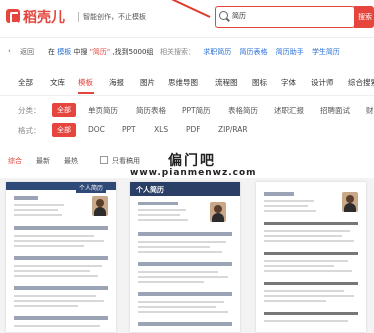 Image resolution: width=374 pixels, height=333 pixels. I want to click on class-filter-label: 分类：, so click(29, 110).